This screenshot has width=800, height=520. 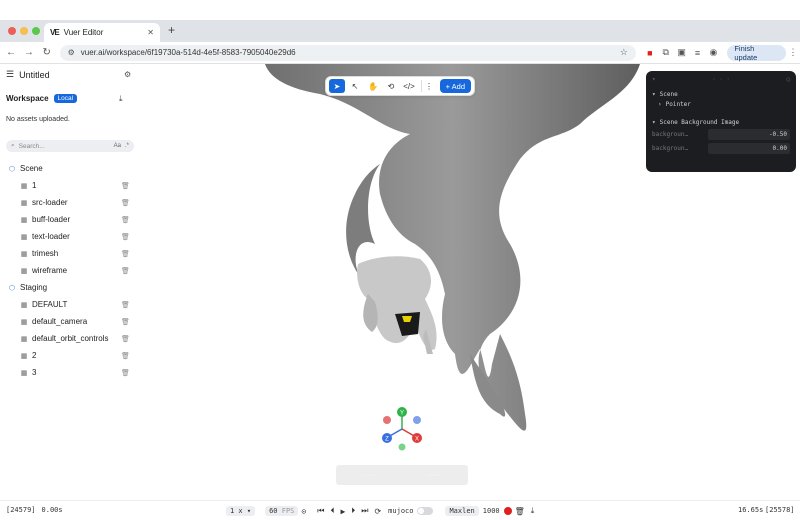 What do you see at coordinates (654, 79) in the screenshot?
I see `collapse-icon: ▾` at bounding box center [654, 79].